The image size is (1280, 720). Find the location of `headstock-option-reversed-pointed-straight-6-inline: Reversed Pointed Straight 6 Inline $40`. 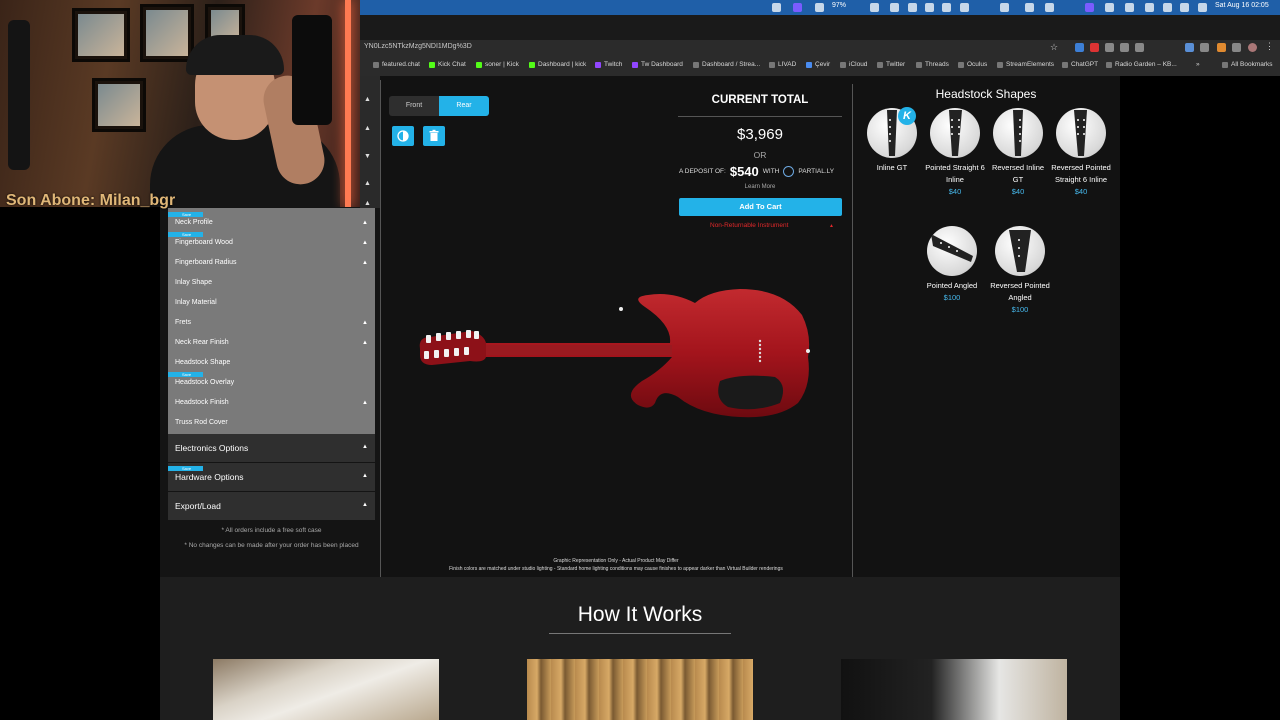

headstock-option-reversed-pointed-straight-6-inline: Reversed Pointed Straight 6 Inline $40 is located at coordinates (1081, 153).